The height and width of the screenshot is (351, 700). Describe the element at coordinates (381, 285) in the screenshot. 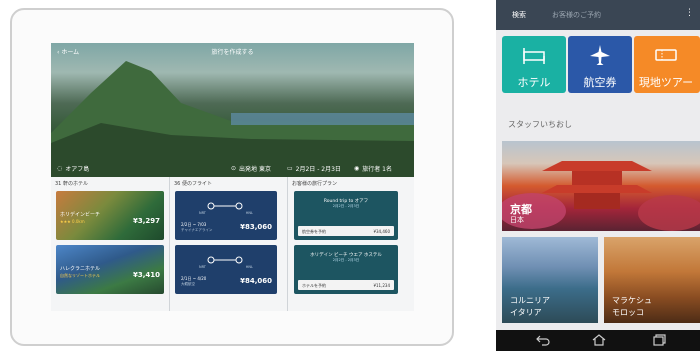

I see `plan-price: ¥11,234` at that location.